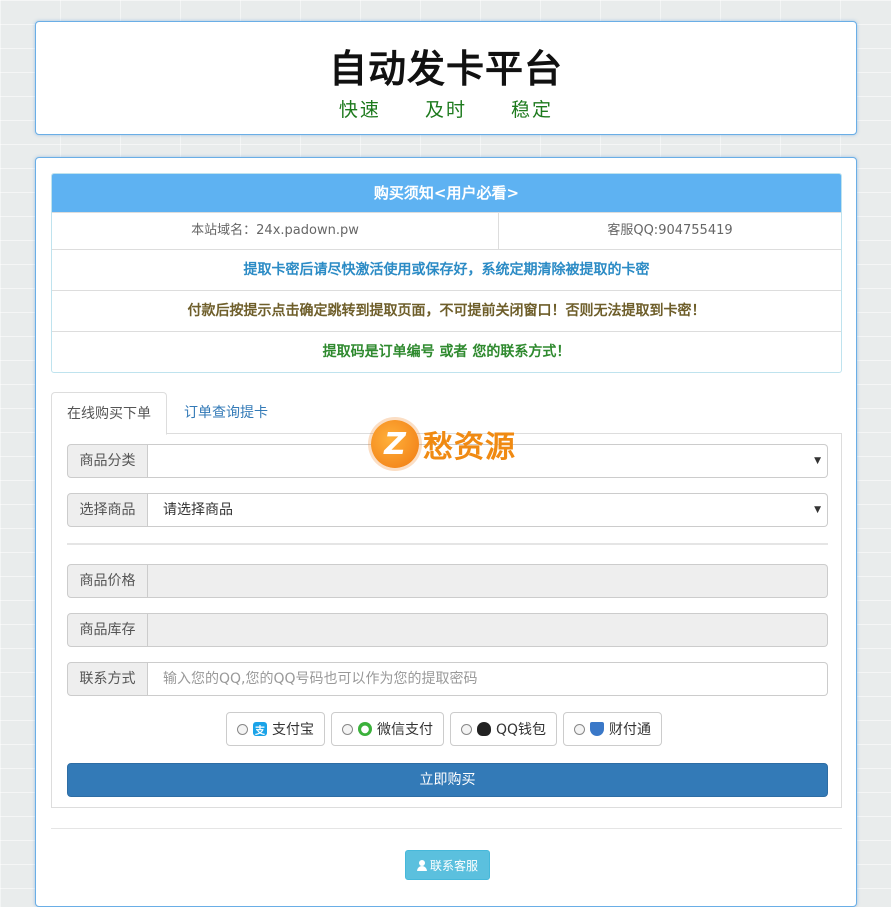 Image resolution: width=891 pixels, height=907 pixels. What do you see at coordinates (445, 69) in the screenshot?
I see `site-title: 自动发卡平台` at bounding box center [445, 69].